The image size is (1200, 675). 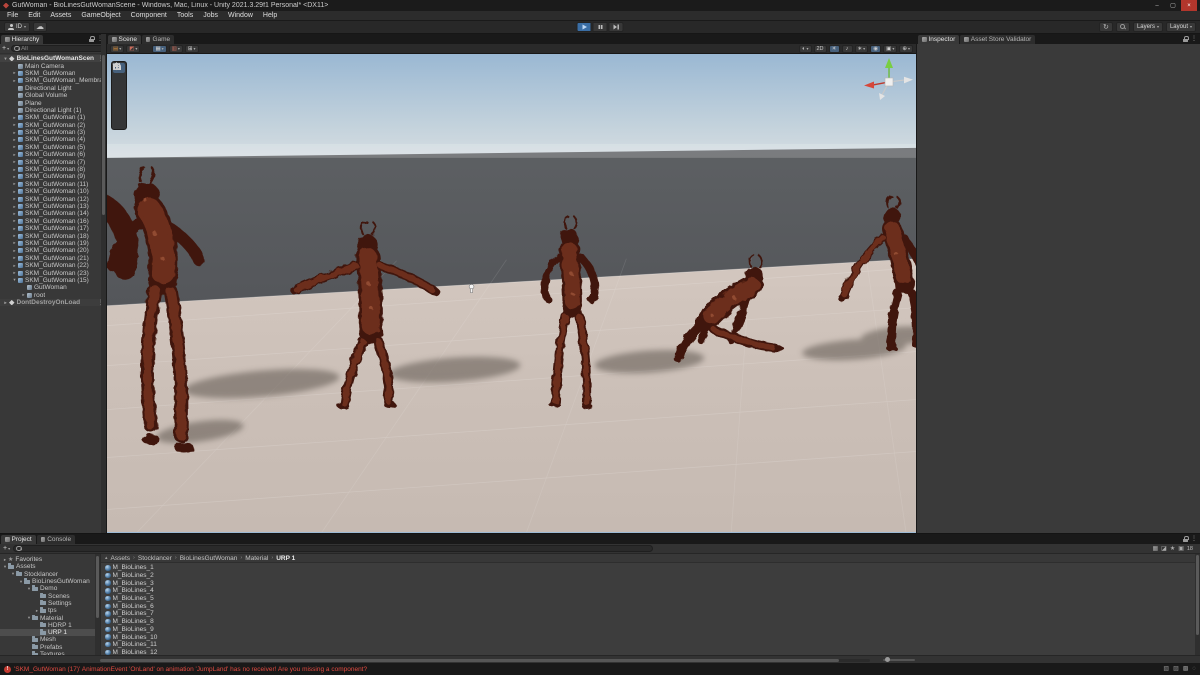 I want to click on hierarchy-item-skm-gutwoman-12: ▸ SKM_GutWoman (12), so click(x=53, y=199).